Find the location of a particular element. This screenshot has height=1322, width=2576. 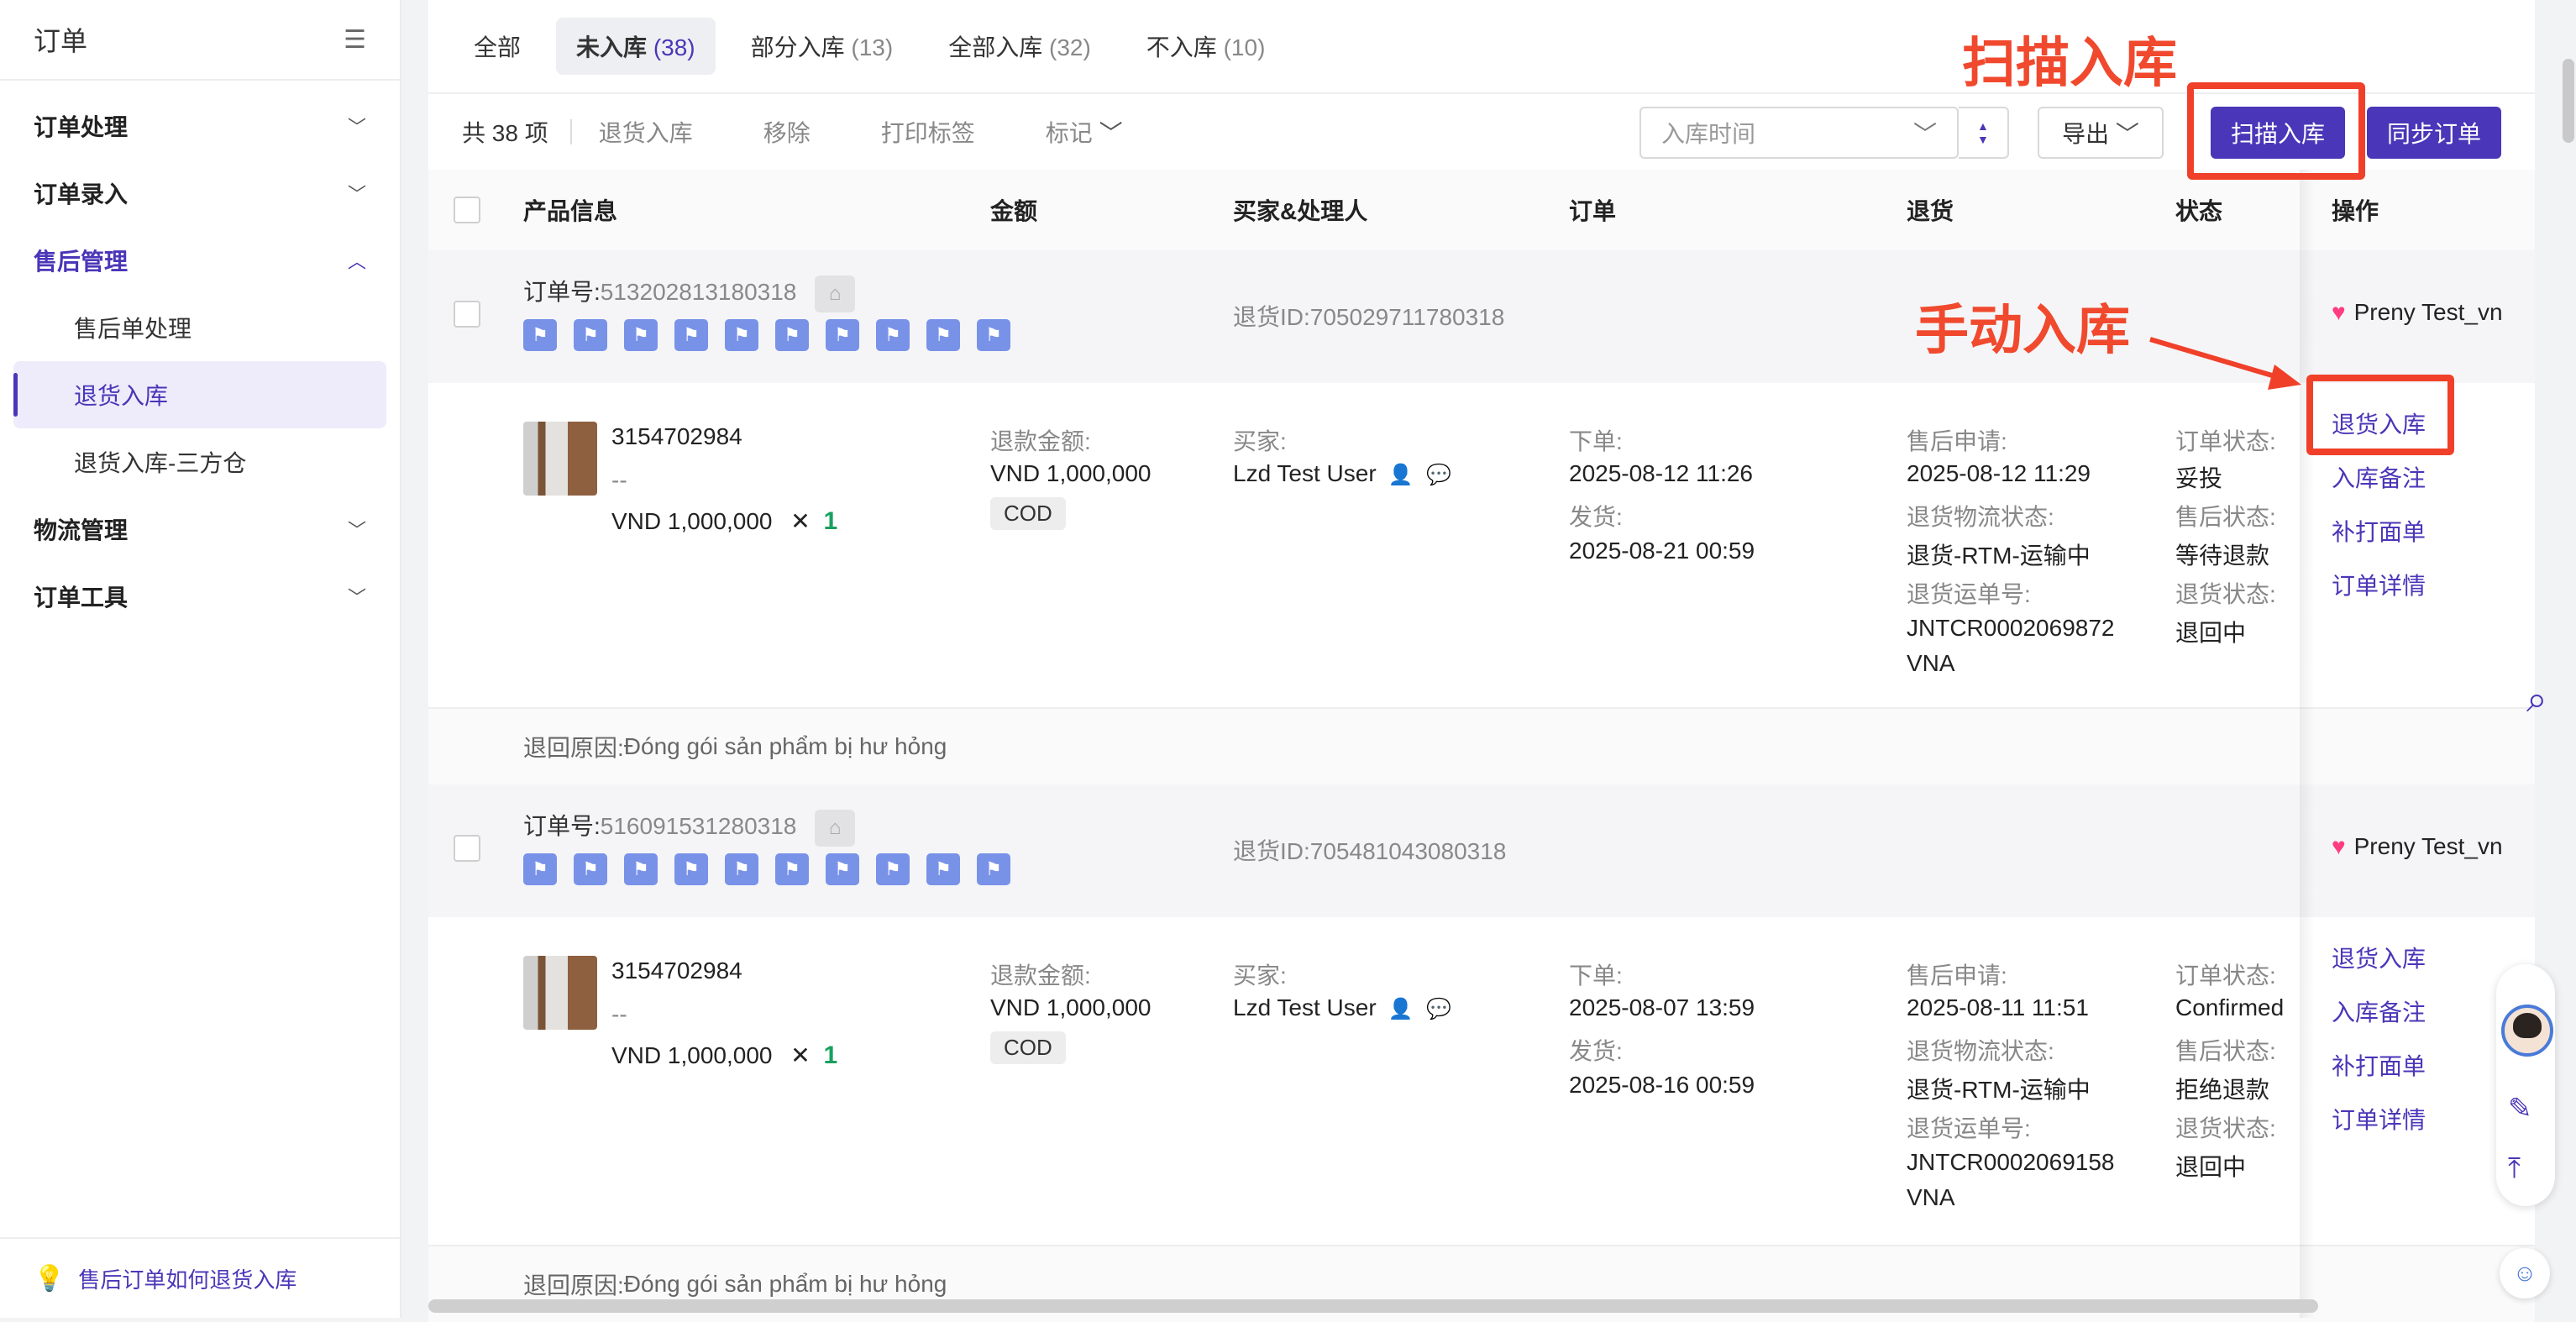

sidebar-header: 订单 ☰ is located at coordinates (200, 41).